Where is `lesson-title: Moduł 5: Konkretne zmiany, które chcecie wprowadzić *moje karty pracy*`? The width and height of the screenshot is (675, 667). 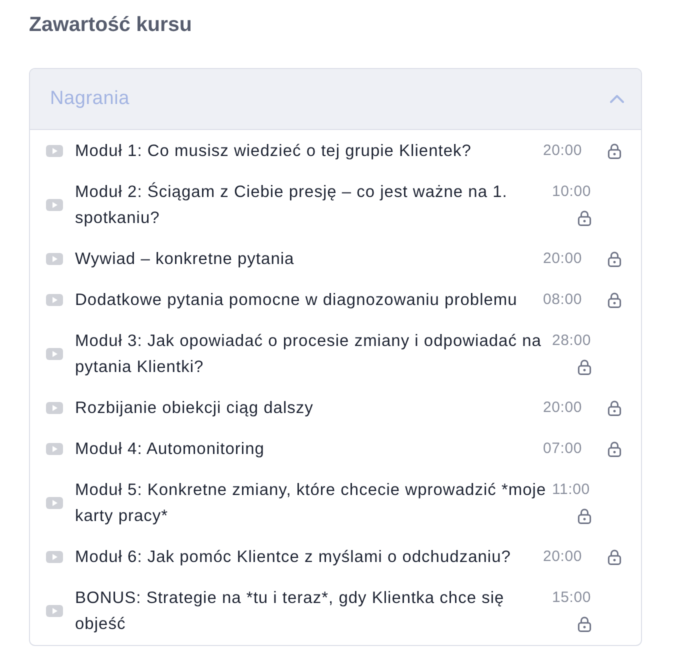
lesson-title: Moduł 5: Konkretne zmiany, które chcecie wprowadzić *moje karty pracy* is located at coordinates (313, 502).